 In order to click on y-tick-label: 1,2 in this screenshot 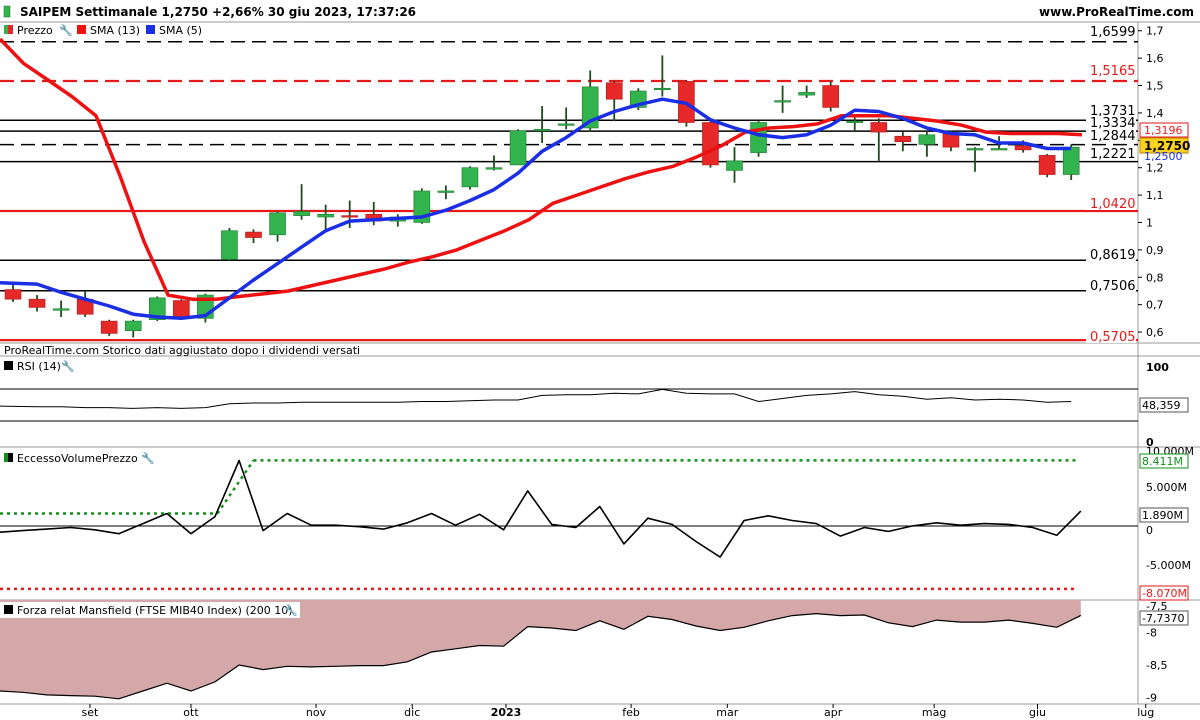, I will do `click(1155, 168)`.